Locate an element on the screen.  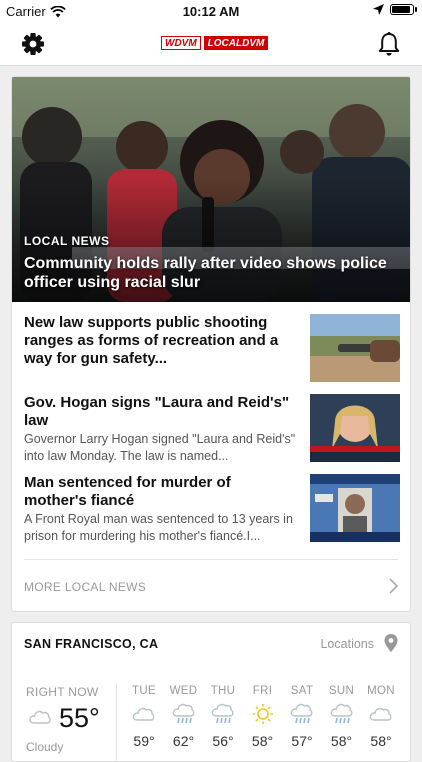
locations-button: Locations is located at coordinates (347, 644).